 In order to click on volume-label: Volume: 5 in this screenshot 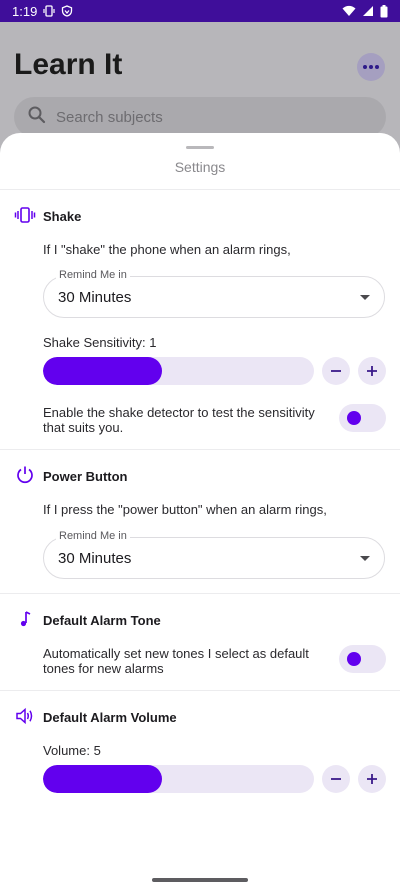, I will do `click(72, 750)`.